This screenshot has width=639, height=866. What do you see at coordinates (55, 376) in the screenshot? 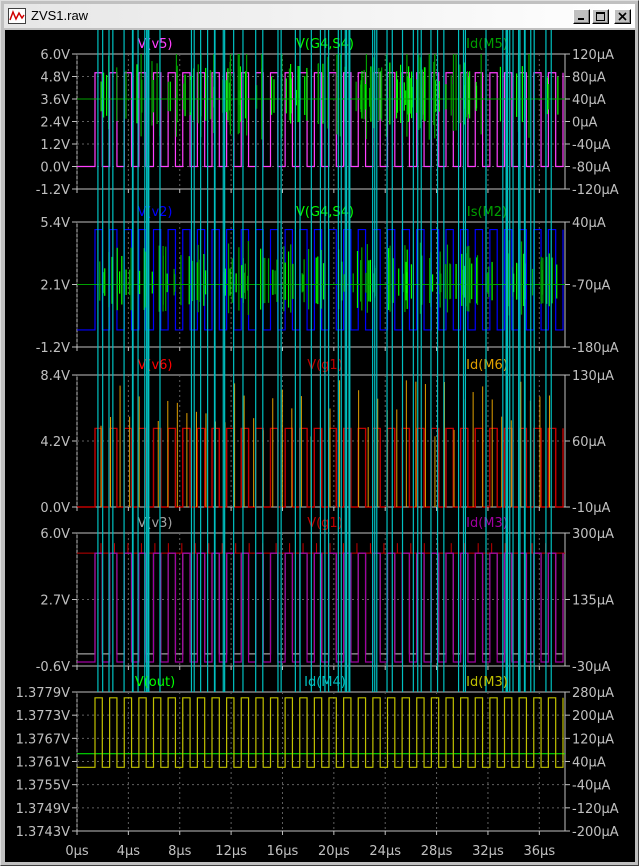
I see `left-axis-tick-label: 8.4V` at bounding box center [55, 376].